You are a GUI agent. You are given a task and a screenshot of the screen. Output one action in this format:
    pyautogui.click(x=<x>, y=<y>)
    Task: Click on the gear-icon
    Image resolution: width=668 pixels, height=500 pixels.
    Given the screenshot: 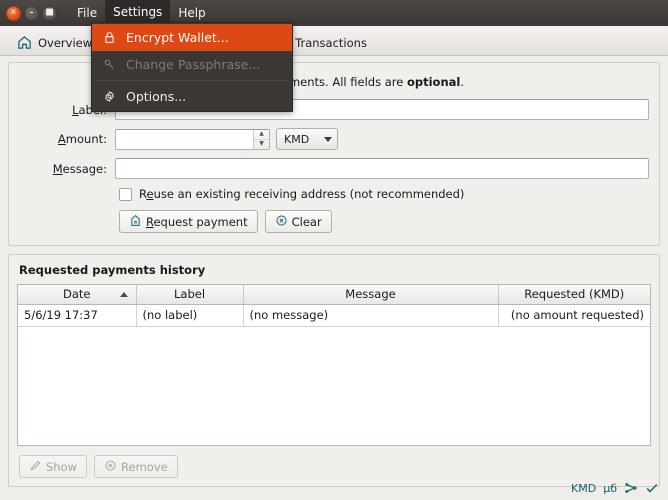 What is the action you would take?
    pyautogui.click(x=109, y=96)
    